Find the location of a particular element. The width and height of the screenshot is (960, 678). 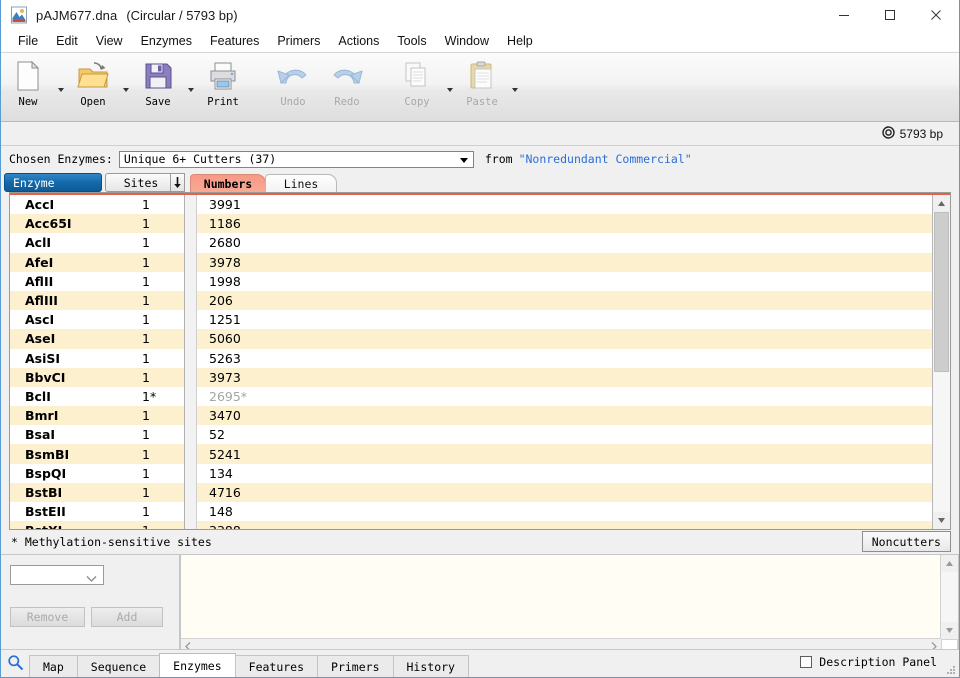

table-row: AsiSI 1 5263 is located at coordinates (471, 358).